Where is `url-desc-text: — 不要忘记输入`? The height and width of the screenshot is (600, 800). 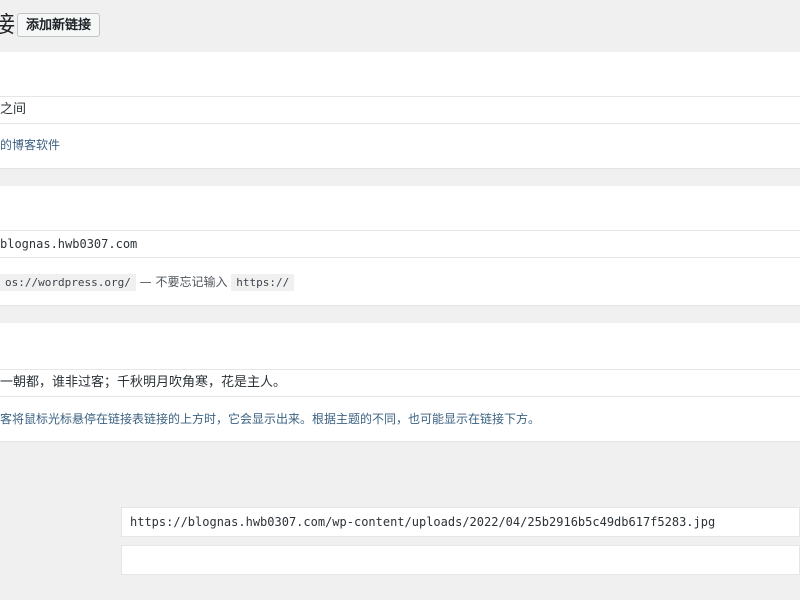
url-desc-text: — 不要忘记输入 is located at coordinates (183, 282).